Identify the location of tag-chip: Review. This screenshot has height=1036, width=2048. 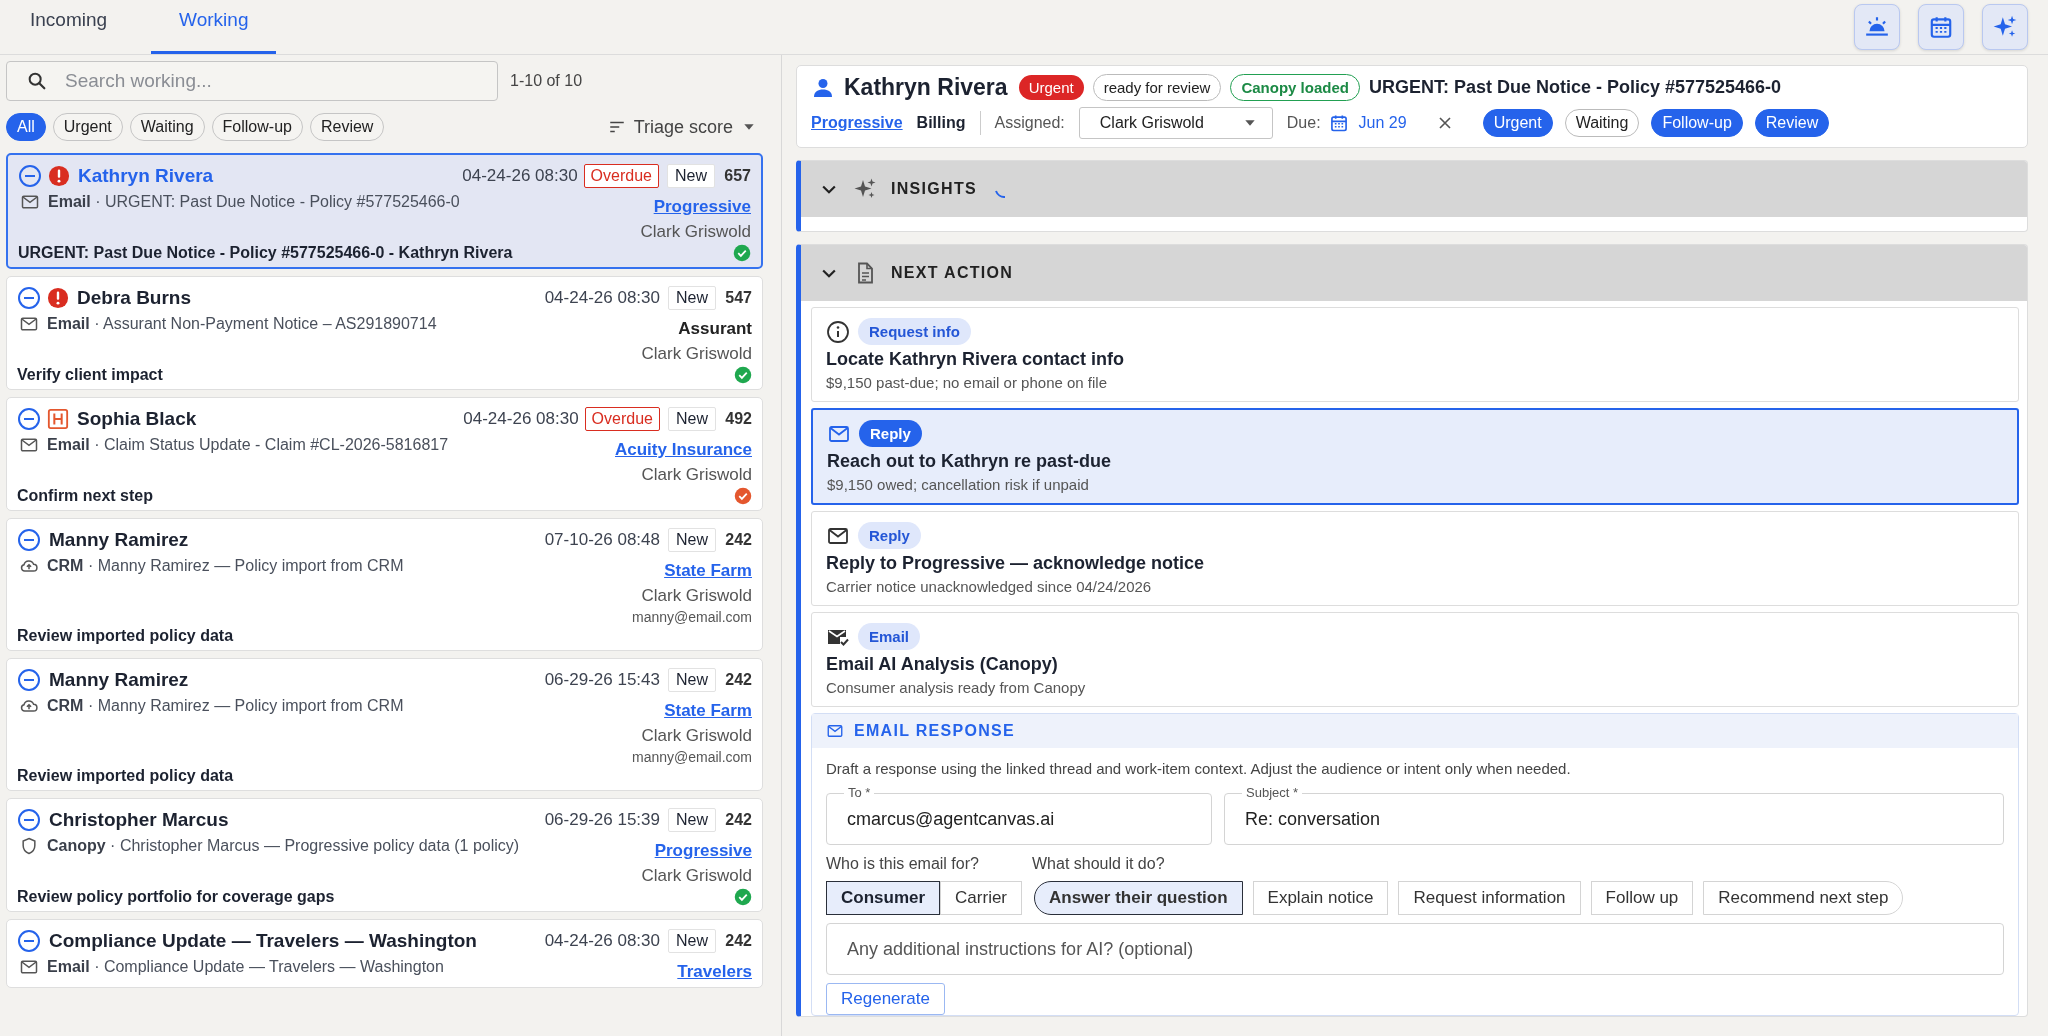
(1792, 123).